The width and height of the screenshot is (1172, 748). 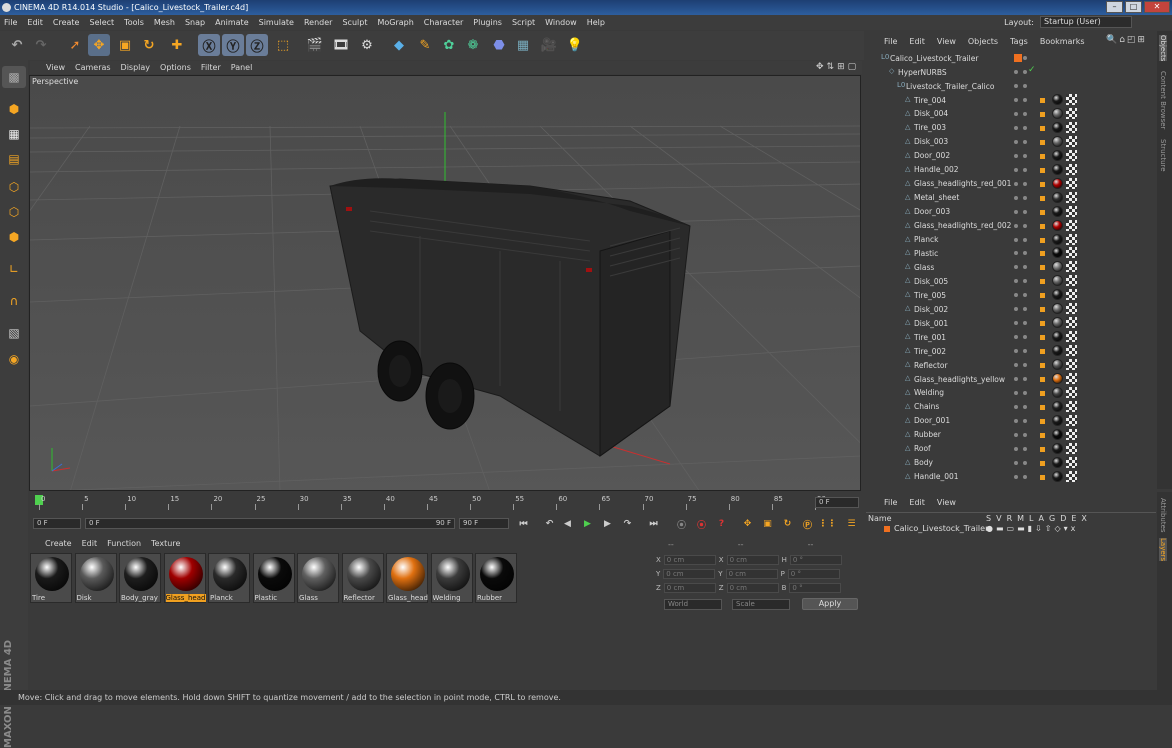 I want to click on object-item: △ Door_003, so click(x=1011, y=212).